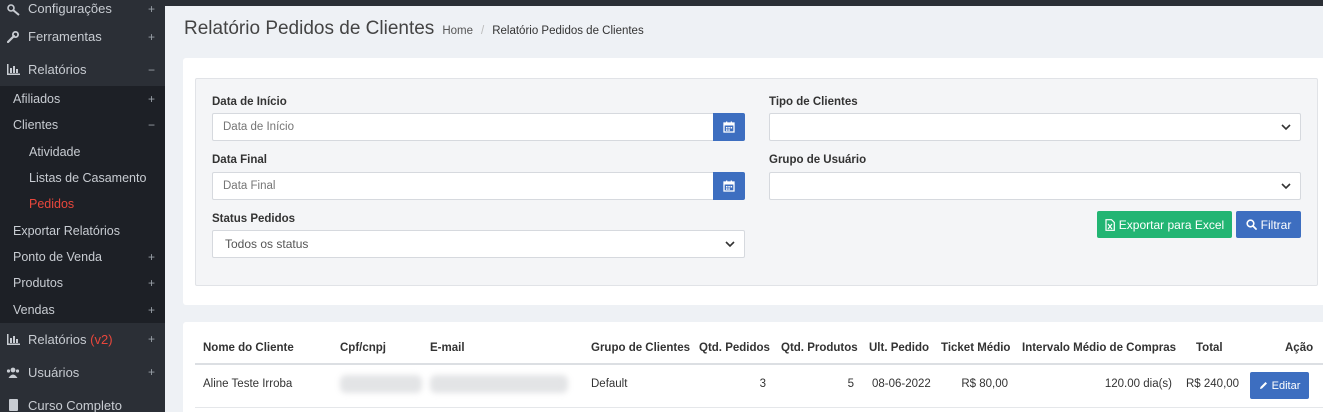 Image resolution: width=1323 pixels, height=412 pixels. Describe the element at coordinates (38, 283) in the screenshot. I see `sidebar-item-label: Produtos` at that location.